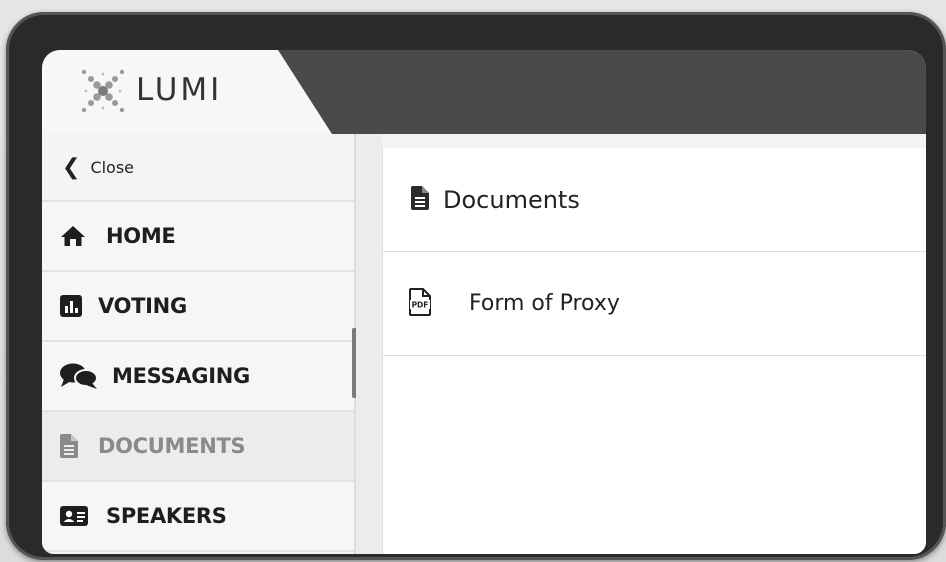 The image size is (946, 562). Describe the element at coordinates (369, 344) in the screenshot. I see `content-gutter` at that location.